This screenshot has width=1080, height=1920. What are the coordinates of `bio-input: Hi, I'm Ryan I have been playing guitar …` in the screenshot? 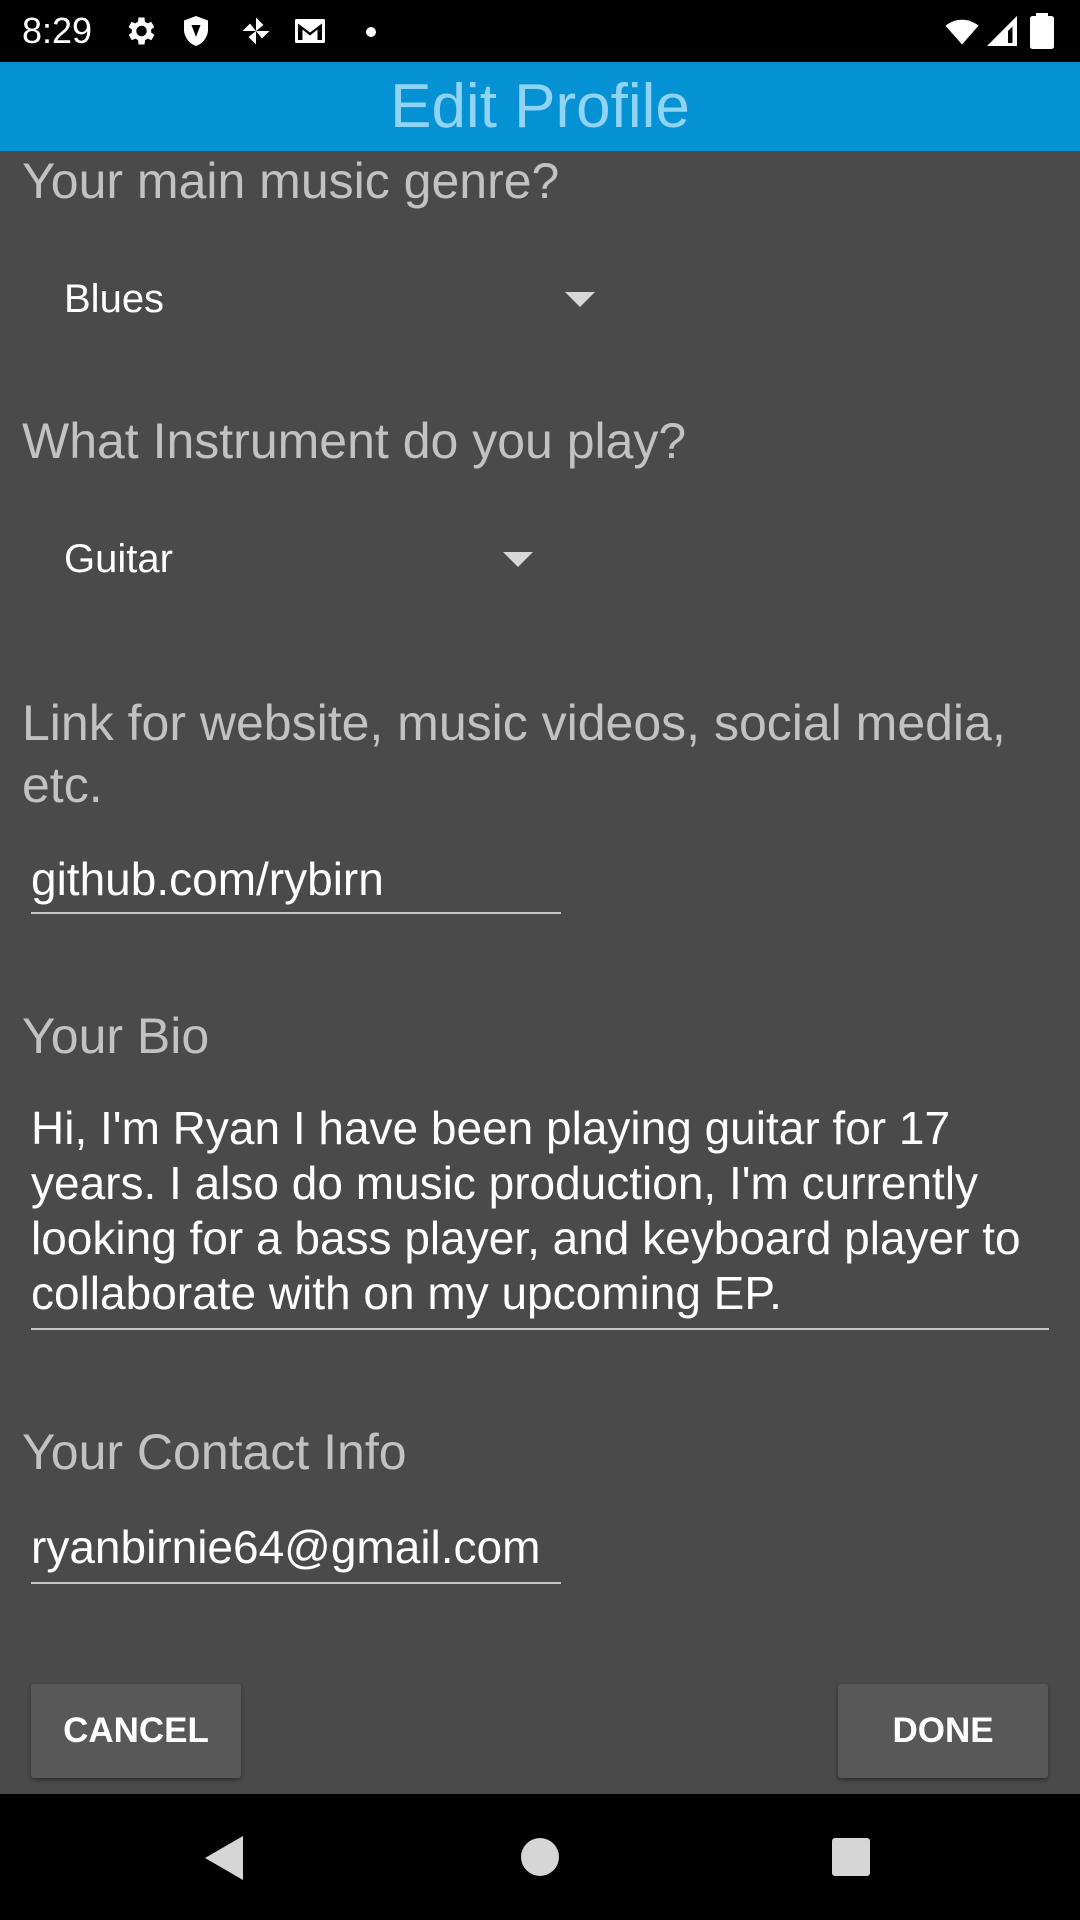 It's located at (540, 1215).